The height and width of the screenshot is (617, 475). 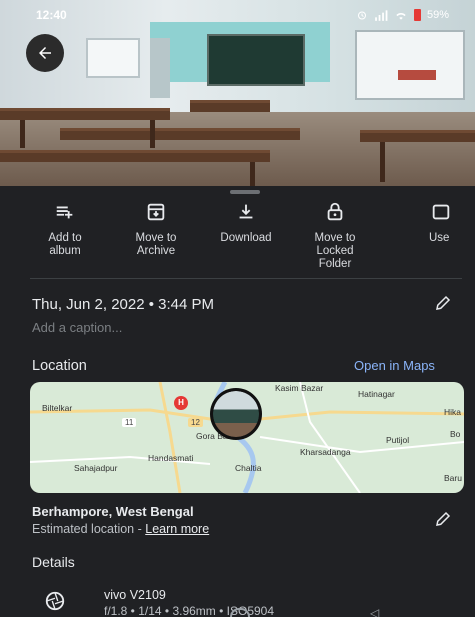 What do you see at coordinates (237, 149) in the screenshot?
I see `photo-floor` at bounding box center [237, 149].